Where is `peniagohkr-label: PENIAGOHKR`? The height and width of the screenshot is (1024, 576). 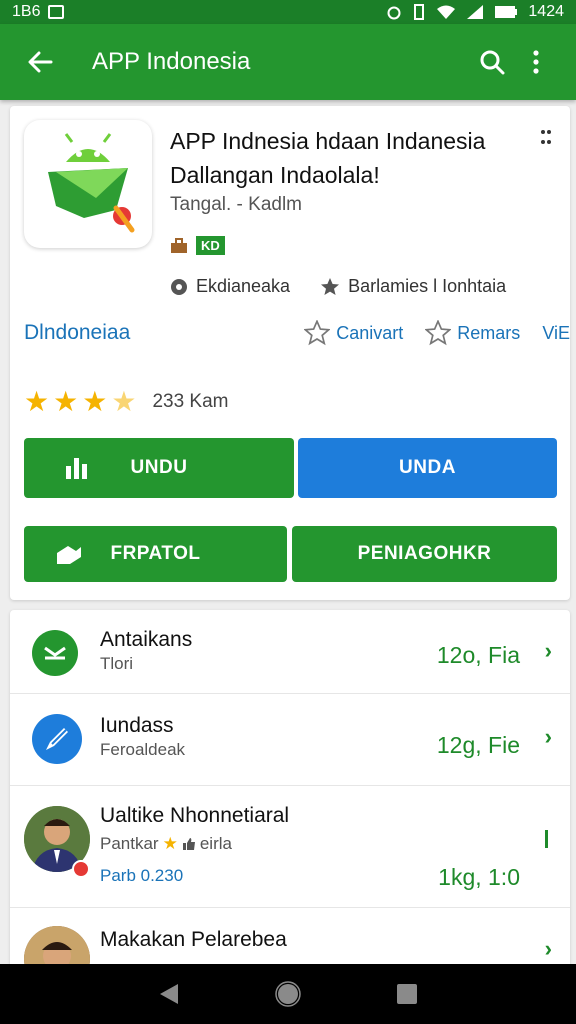 peniagohkr-label: PENIAGOHKR is located at coordinates (424, 553).